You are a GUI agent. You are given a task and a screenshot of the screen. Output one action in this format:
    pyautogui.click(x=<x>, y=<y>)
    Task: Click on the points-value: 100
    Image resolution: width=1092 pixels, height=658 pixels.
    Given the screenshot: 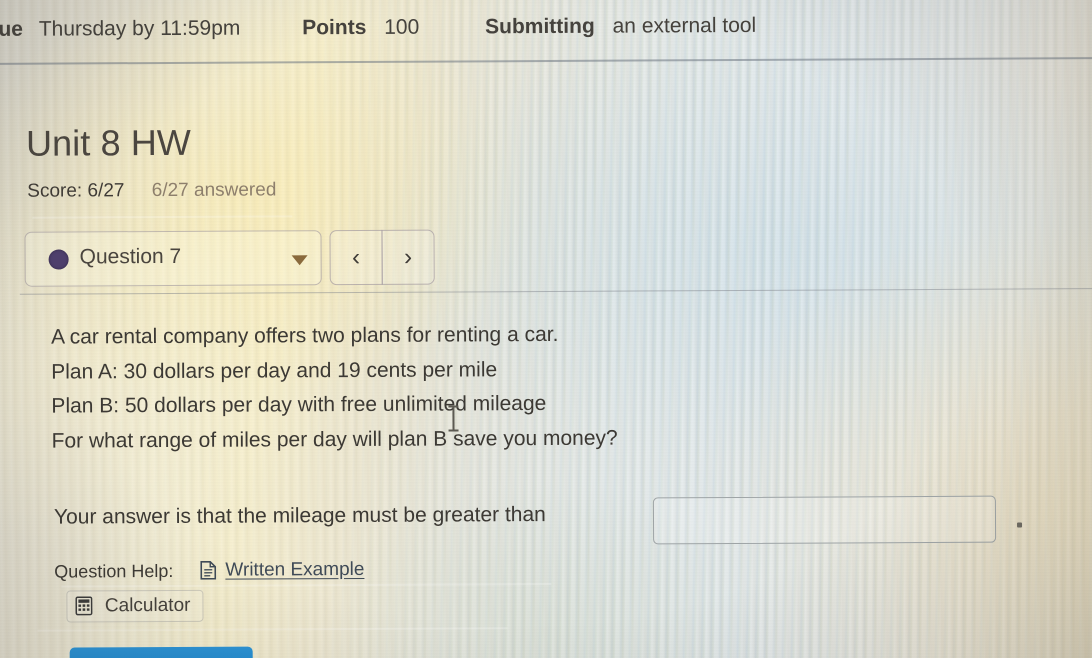 What is the action you would take?
    pyautogui.click(x=402, y=27)
    